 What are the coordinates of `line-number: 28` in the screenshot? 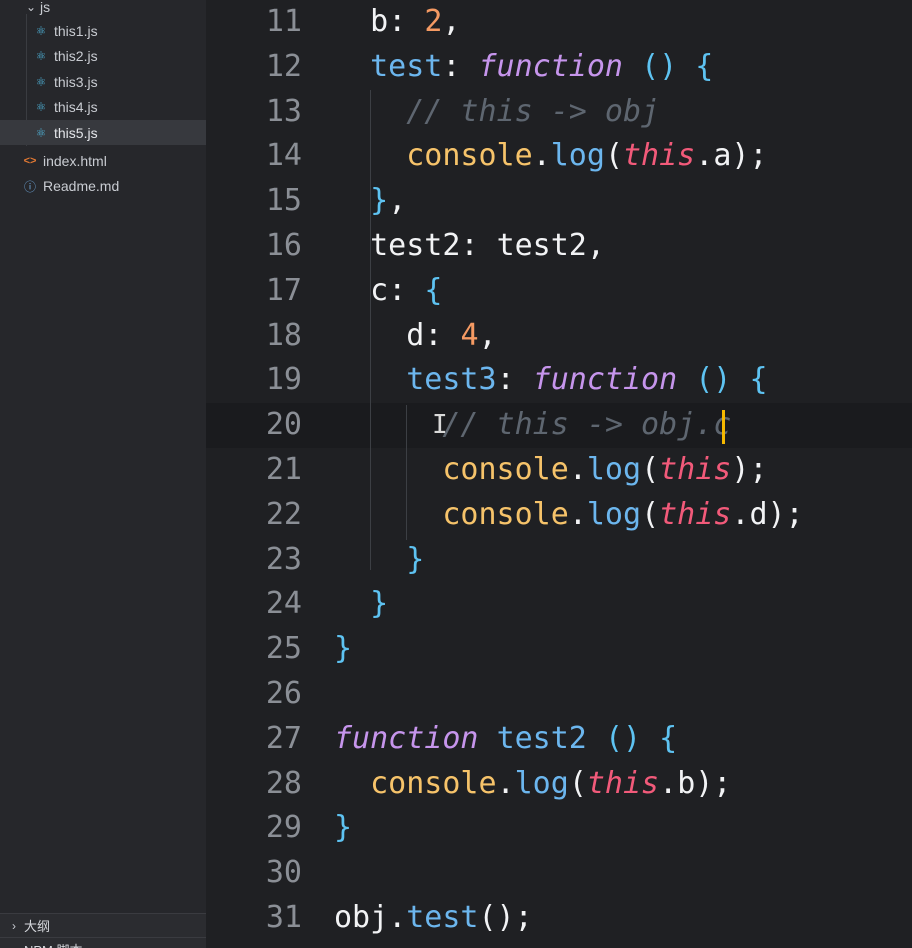 It's located at (283, 783).